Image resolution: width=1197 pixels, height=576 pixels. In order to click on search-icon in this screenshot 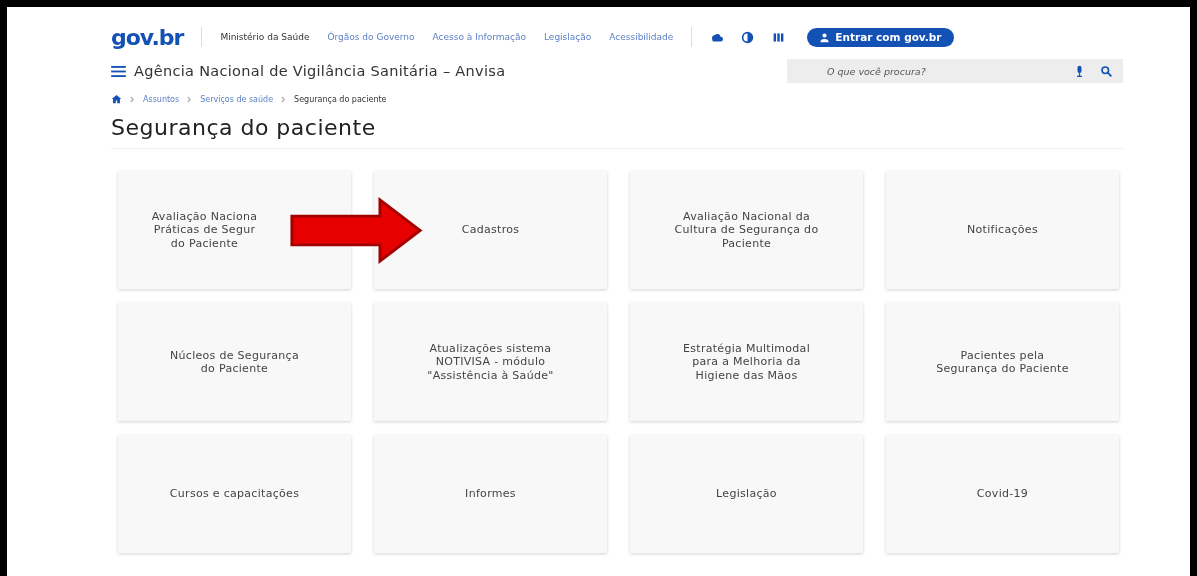, I will do `click(1106, 71)`.